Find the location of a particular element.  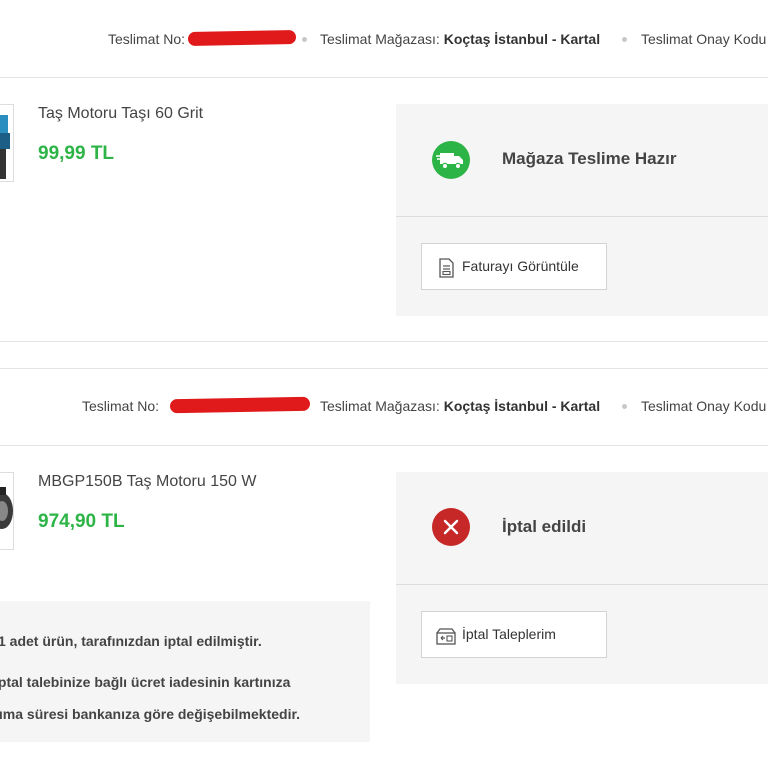

status-section: İptal edildi is located at coordinates (582, 528).